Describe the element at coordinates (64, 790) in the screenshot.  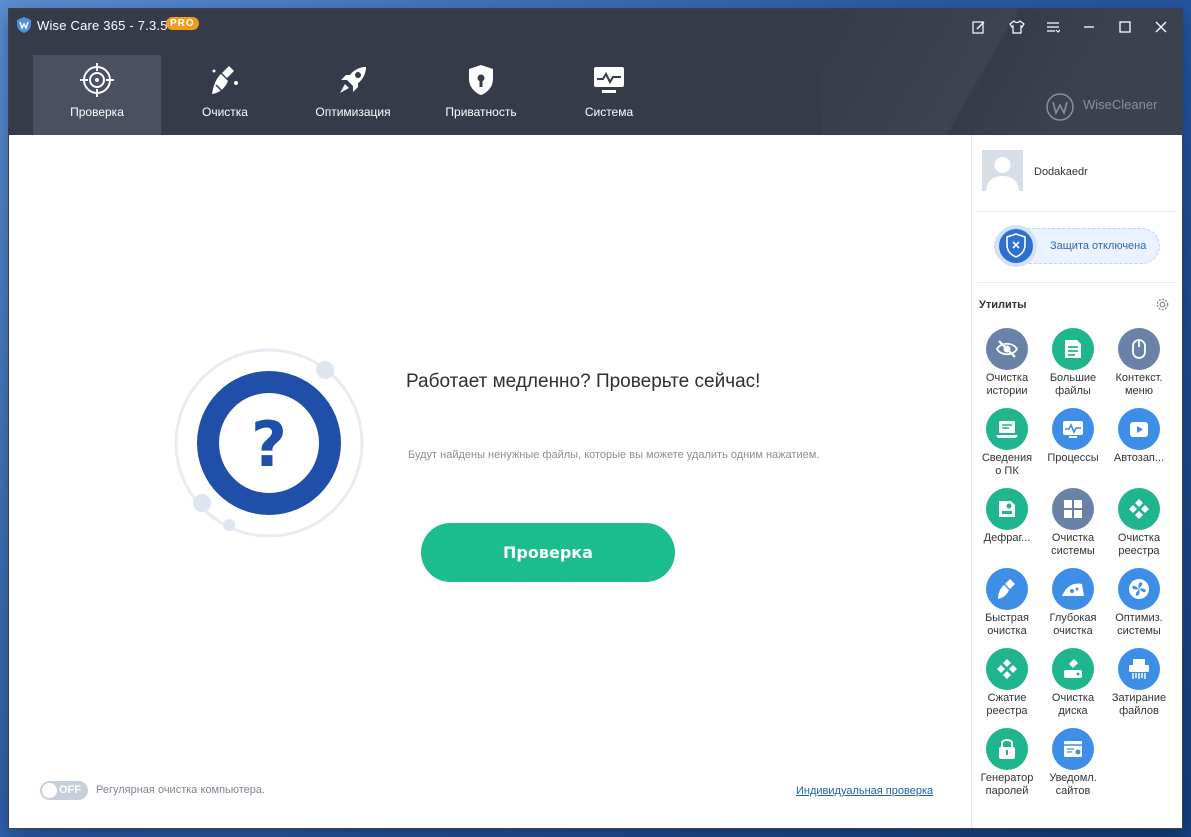
I see `schedule-toggle: OFF` at that location.